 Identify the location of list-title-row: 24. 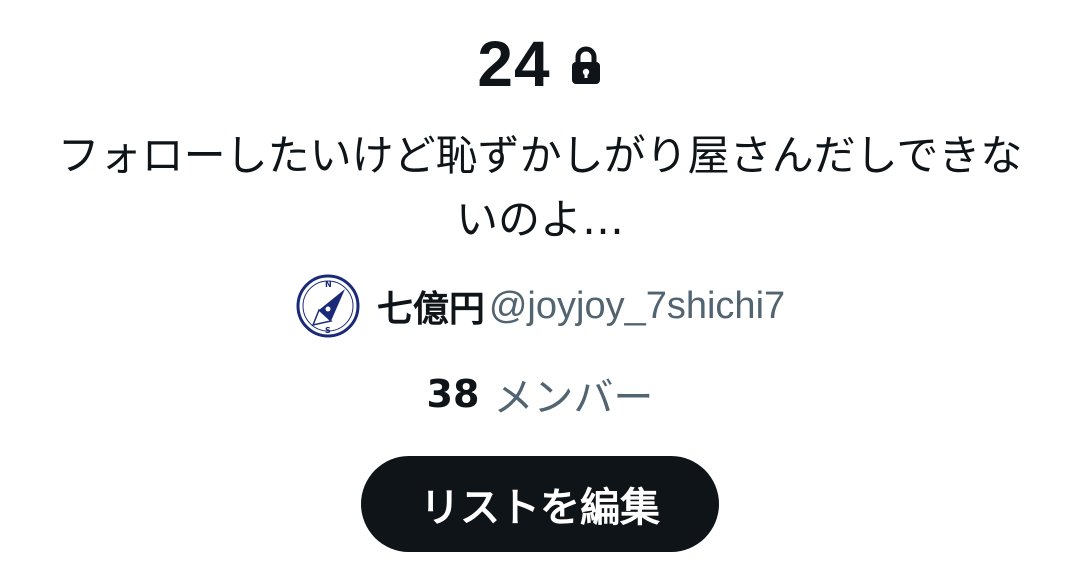
(540, 64).